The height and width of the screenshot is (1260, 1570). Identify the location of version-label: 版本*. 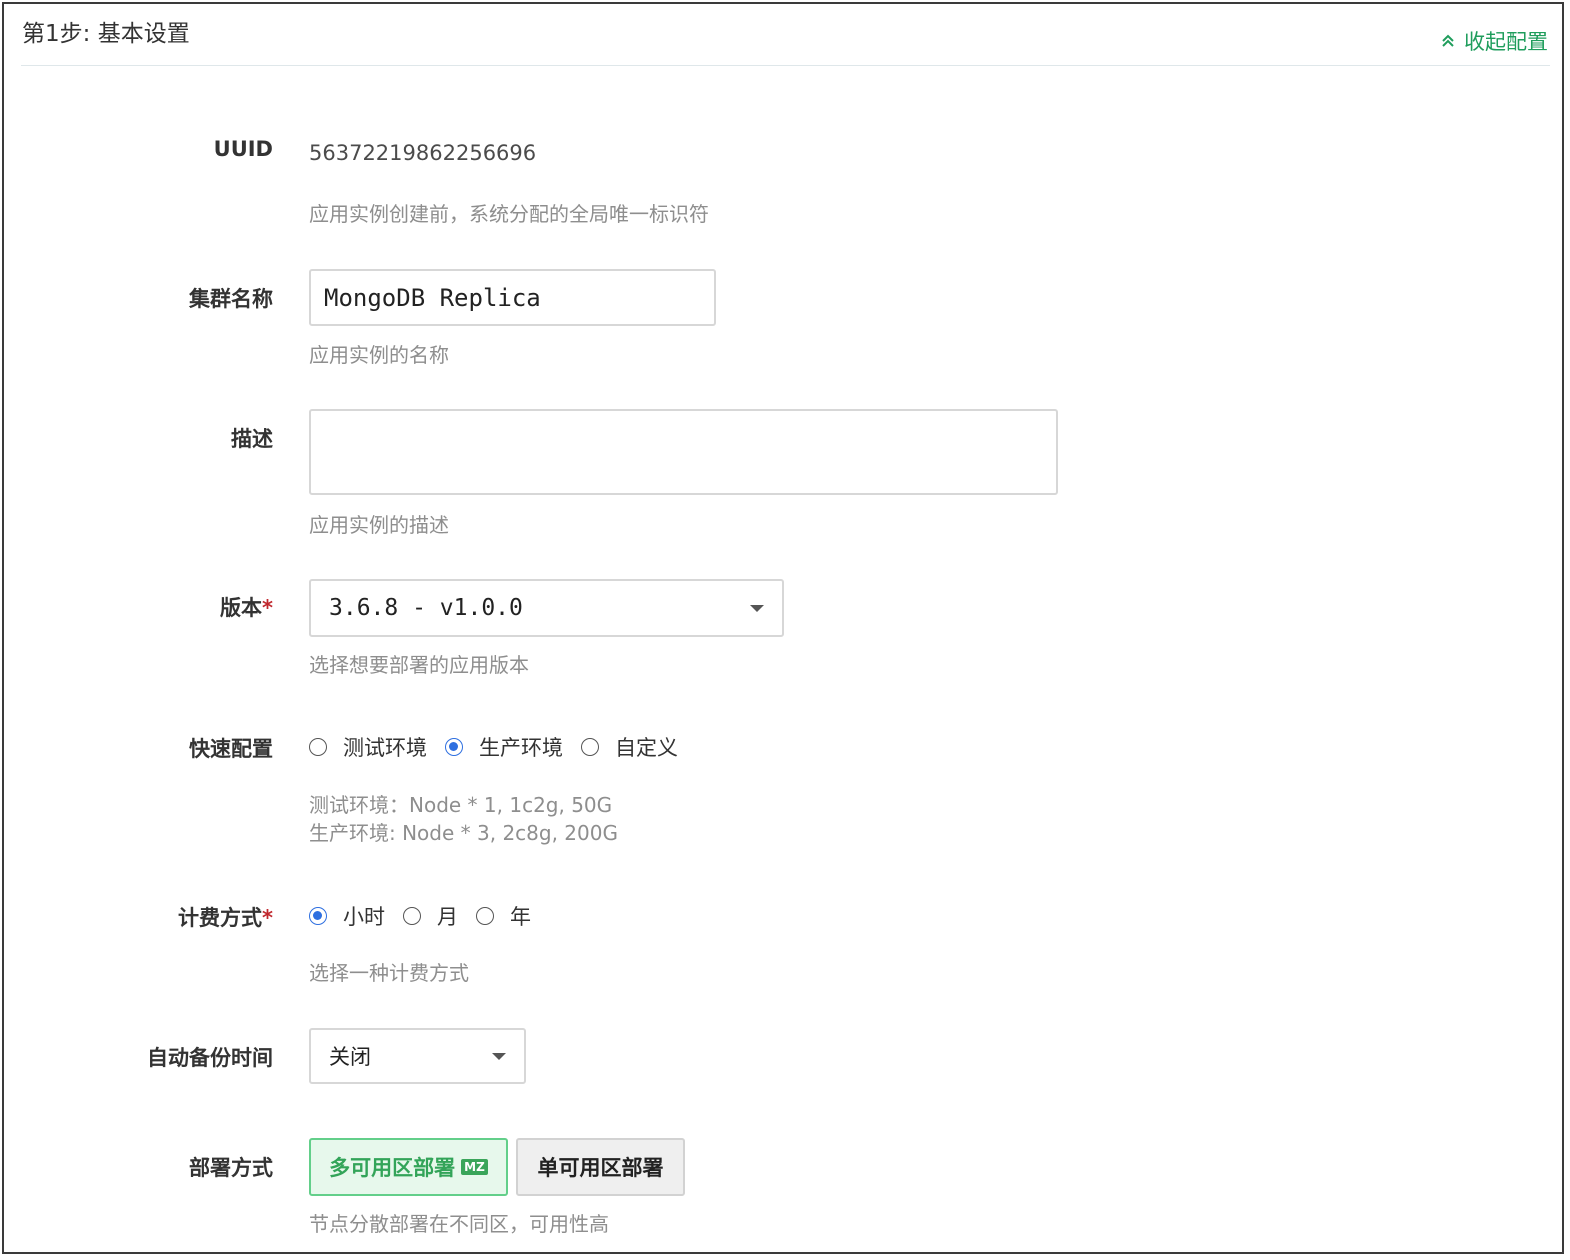
(138, 607).